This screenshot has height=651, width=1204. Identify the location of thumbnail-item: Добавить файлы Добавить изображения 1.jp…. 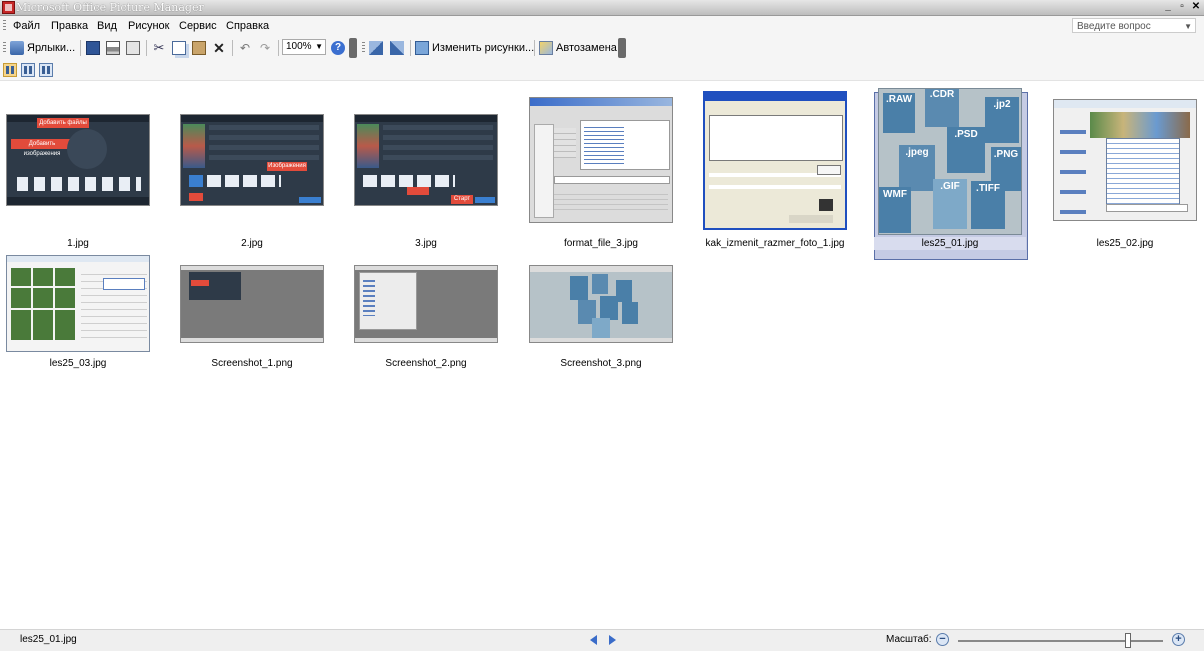
(78, 180).